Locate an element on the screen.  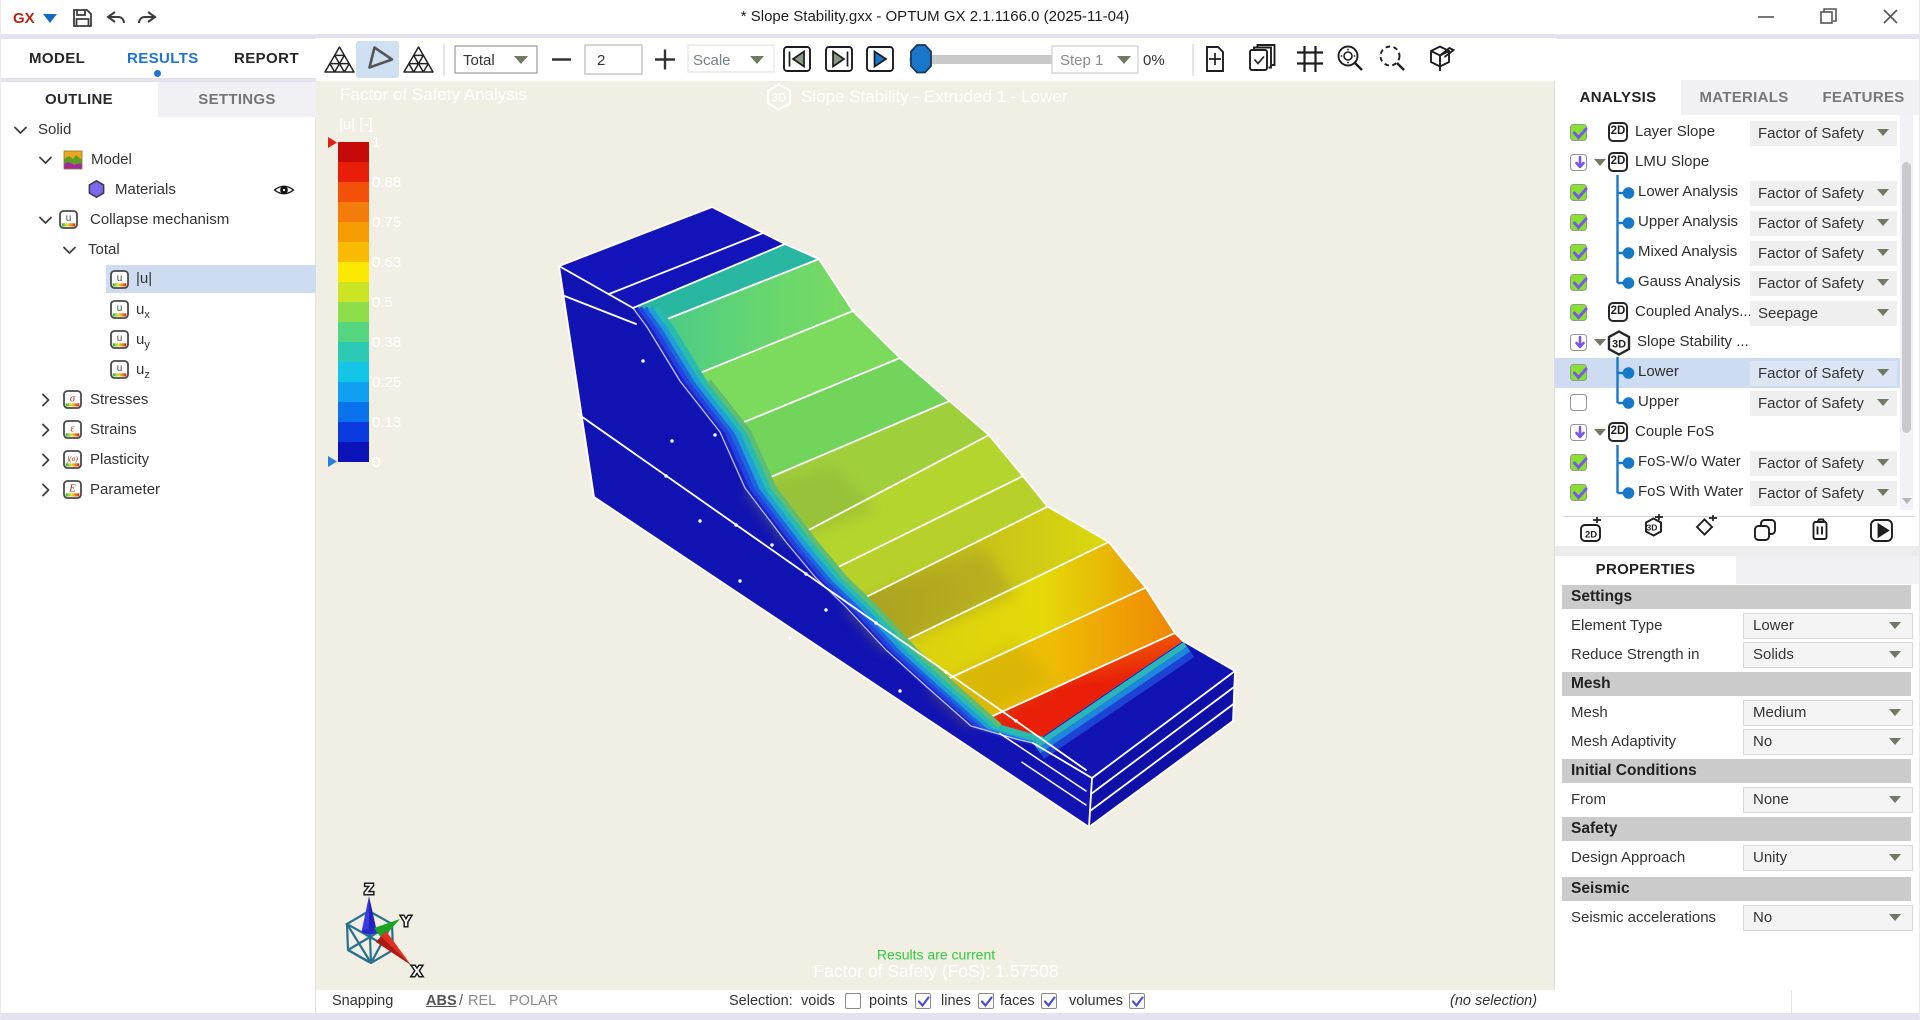
svg-text: 0 is located at coordinates (376, 462).